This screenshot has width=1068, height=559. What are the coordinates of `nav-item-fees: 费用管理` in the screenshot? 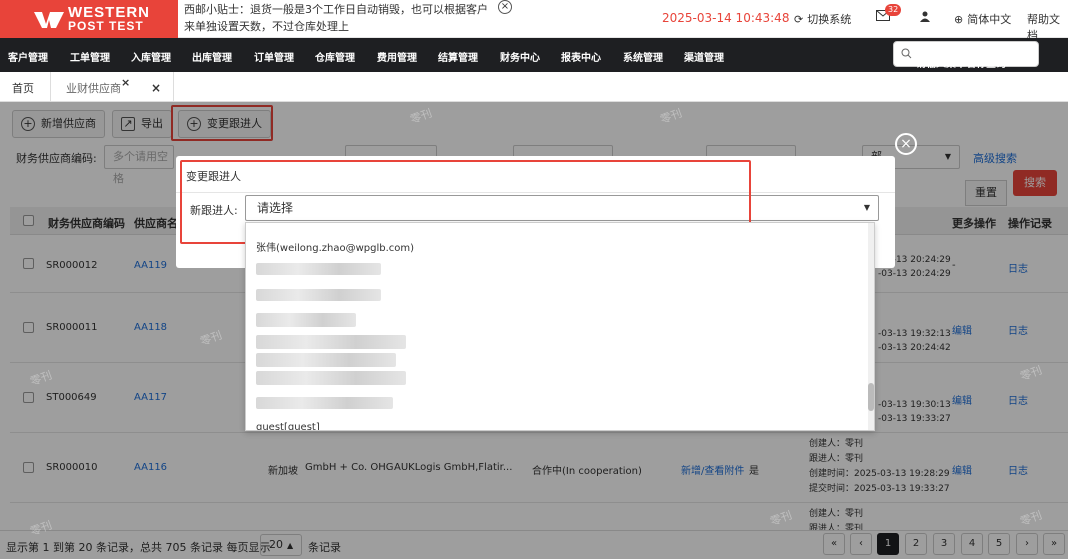 It's located at (397, 56).